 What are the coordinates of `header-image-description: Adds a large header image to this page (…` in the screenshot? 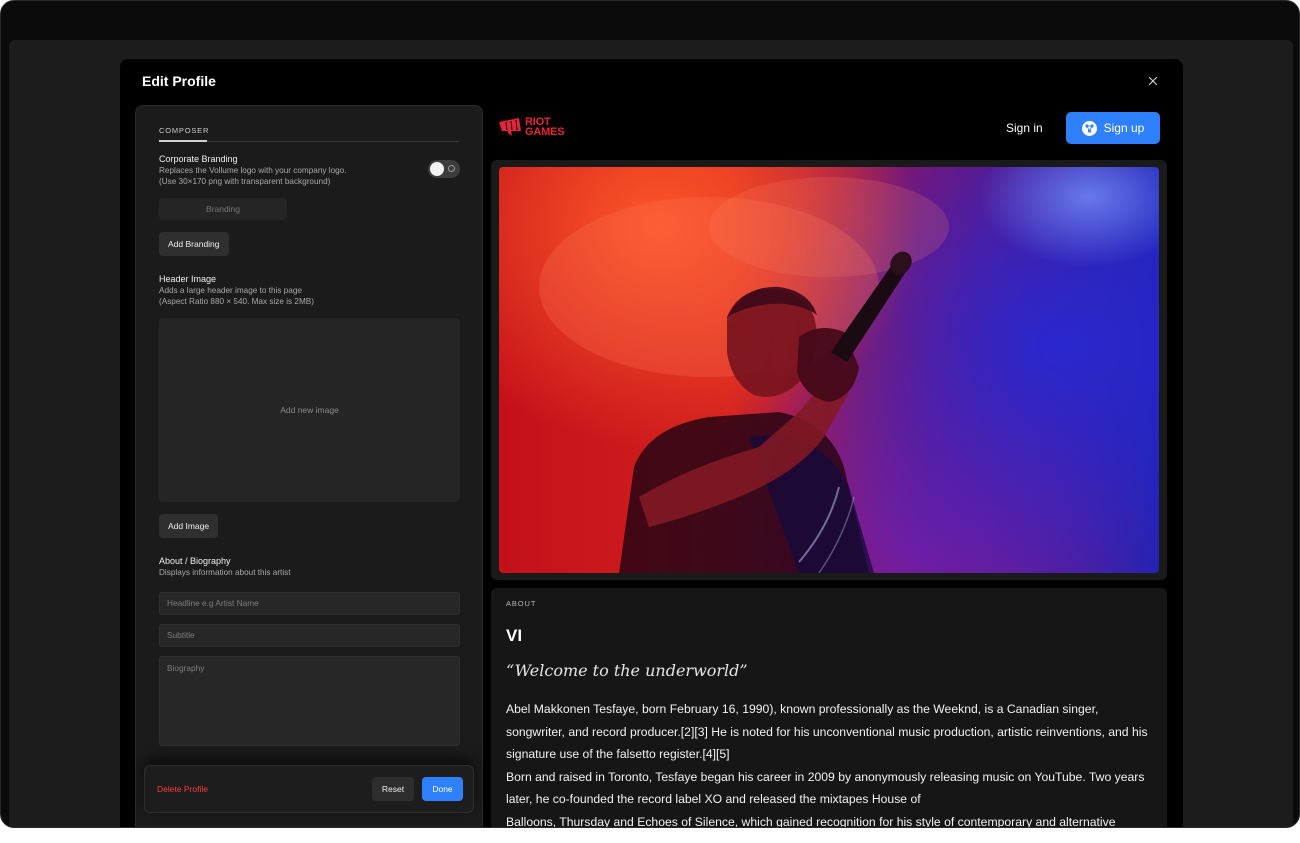 It's located at (289, 296).